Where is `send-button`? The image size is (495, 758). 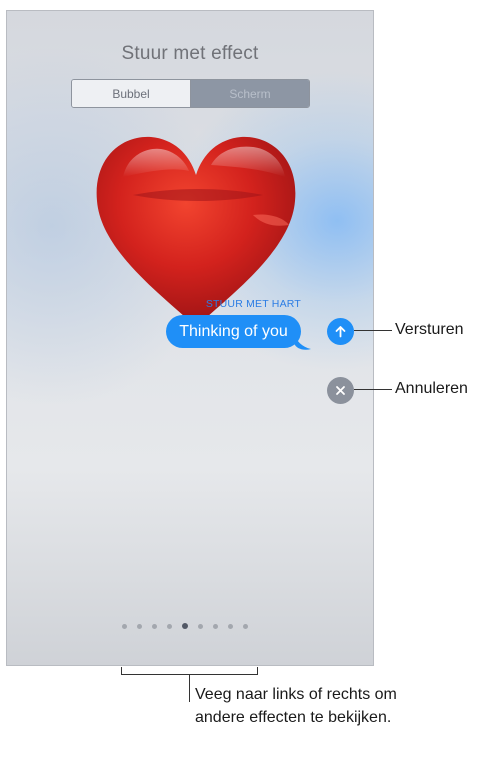
send-button is located at coordinates (340, 331).